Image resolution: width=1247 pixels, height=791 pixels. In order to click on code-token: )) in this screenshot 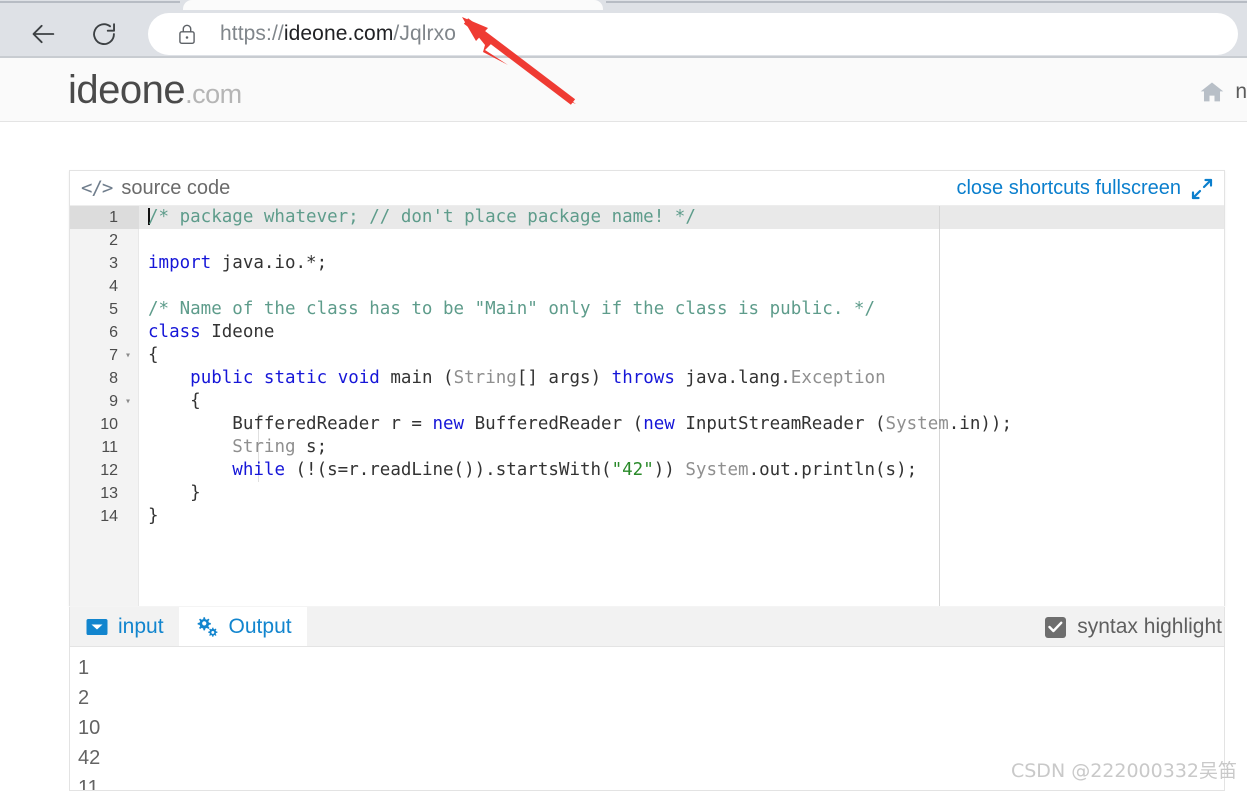, I will do `click(669, 470)`.